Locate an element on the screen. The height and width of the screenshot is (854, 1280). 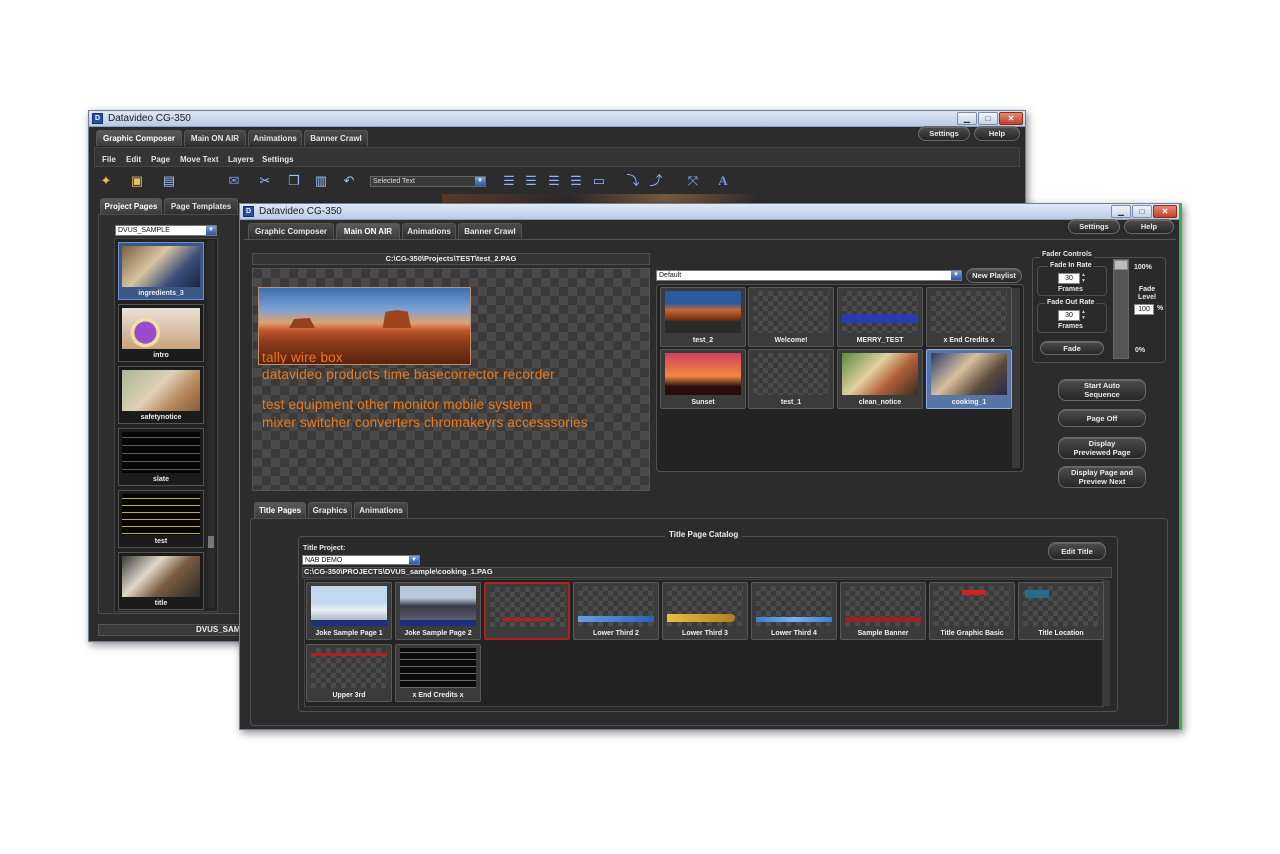
align-left-icon: ☰ is located at coordinates (509, 181).